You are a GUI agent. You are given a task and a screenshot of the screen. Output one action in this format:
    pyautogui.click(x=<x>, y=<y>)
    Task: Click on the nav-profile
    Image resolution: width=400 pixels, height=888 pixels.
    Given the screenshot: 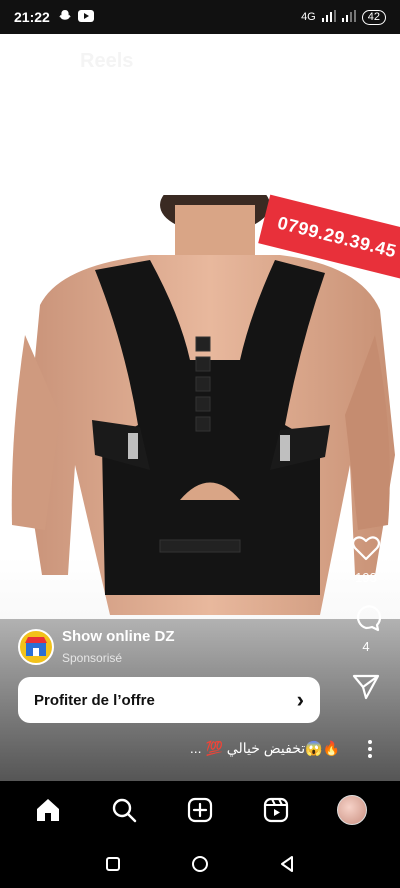 What is the action you would take?
    pyautogui.click(x=352, y=810)
    